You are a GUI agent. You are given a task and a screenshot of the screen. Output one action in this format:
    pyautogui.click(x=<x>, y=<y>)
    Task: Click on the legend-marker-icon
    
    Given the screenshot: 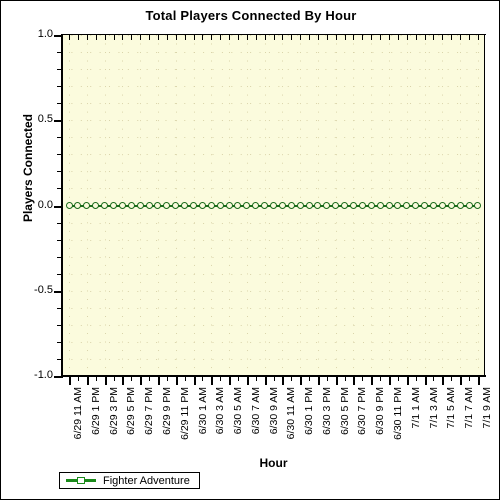 What is the action you would take?
    pyautogui.click(x=81, y=480)
    